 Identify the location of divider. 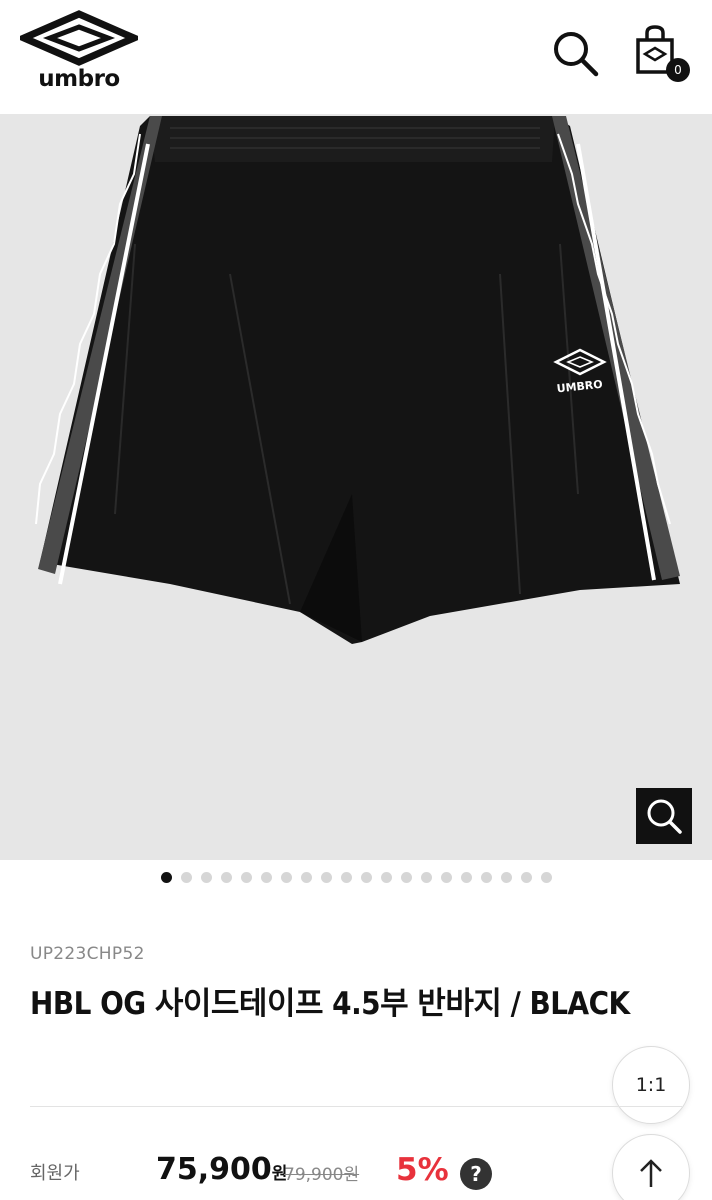
(356, 1106).